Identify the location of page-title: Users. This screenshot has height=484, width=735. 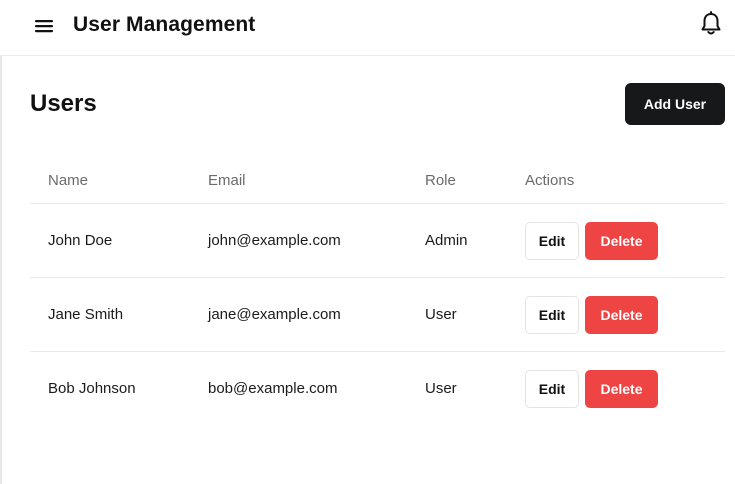
(63, 103).